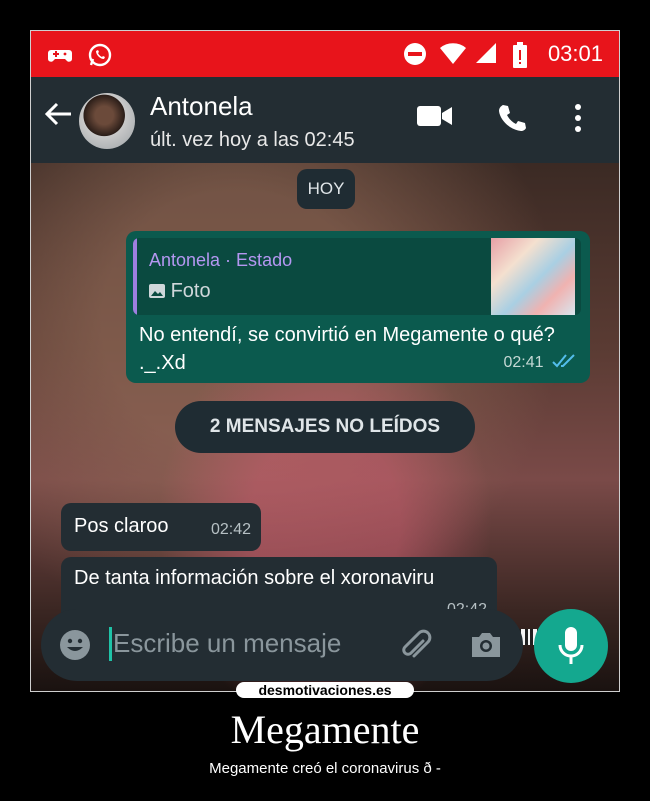 The image size is (650, 801). I want to click on do-not-disturb-icon, so click(415, 56).